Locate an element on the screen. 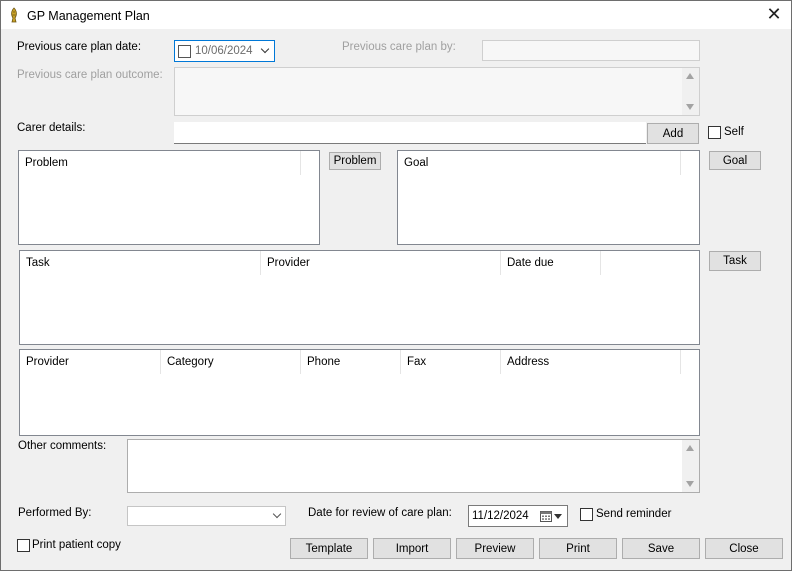  column-header-date-due: Date due is located at coordinates (551, 263).